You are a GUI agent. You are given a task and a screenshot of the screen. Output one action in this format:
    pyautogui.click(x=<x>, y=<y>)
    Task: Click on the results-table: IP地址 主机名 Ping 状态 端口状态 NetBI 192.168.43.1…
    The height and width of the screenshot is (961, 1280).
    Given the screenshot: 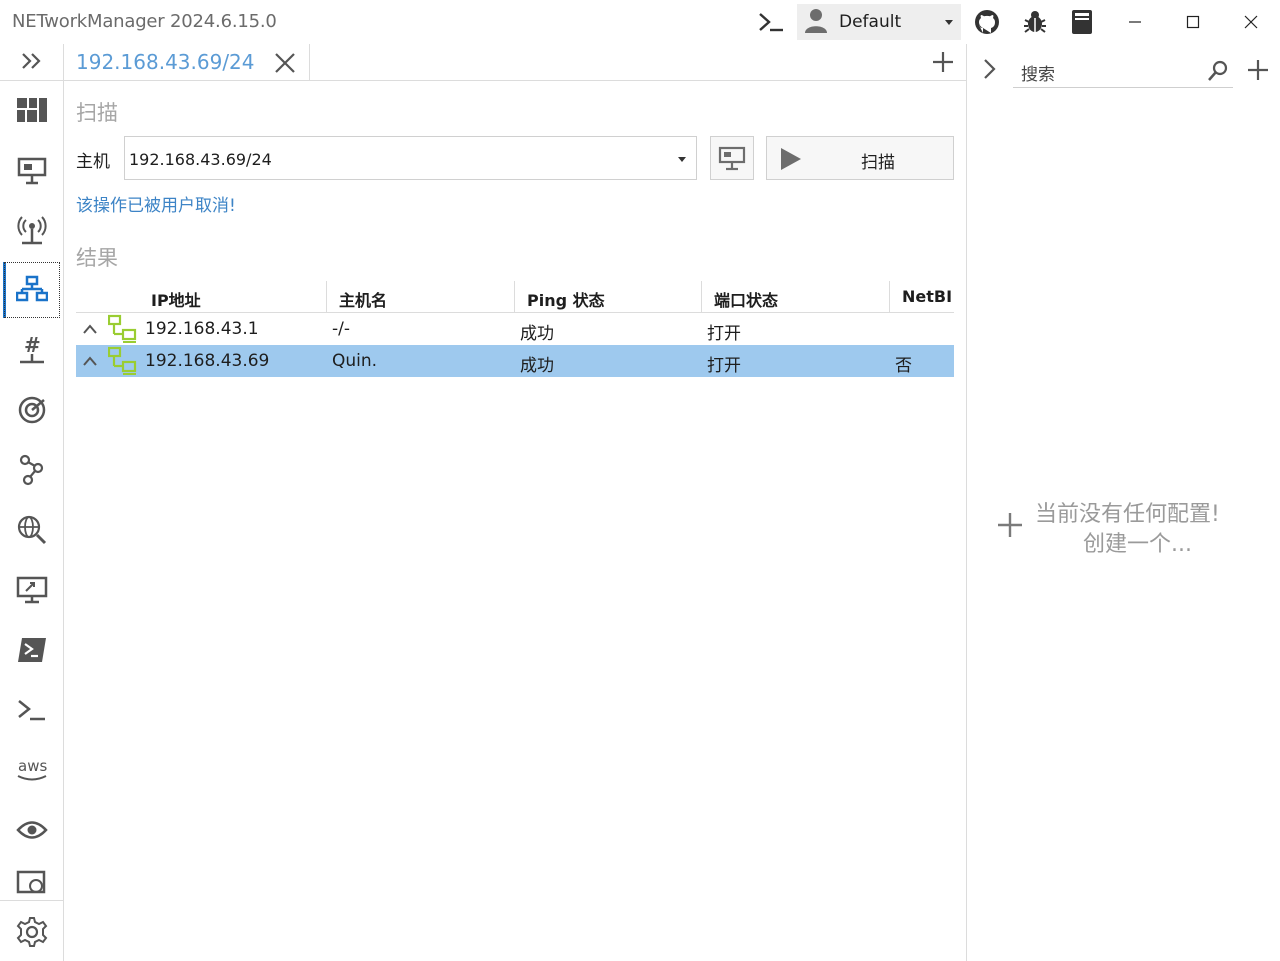 What is the action you would take?
    pyautogui.click(x=515, y=329)
    